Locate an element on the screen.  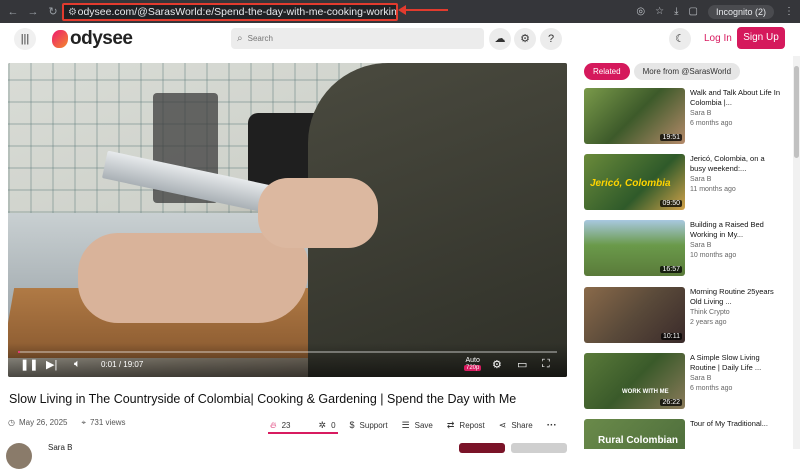
play-pause-icon: ❚❚ is located at coordinates (29, 364).